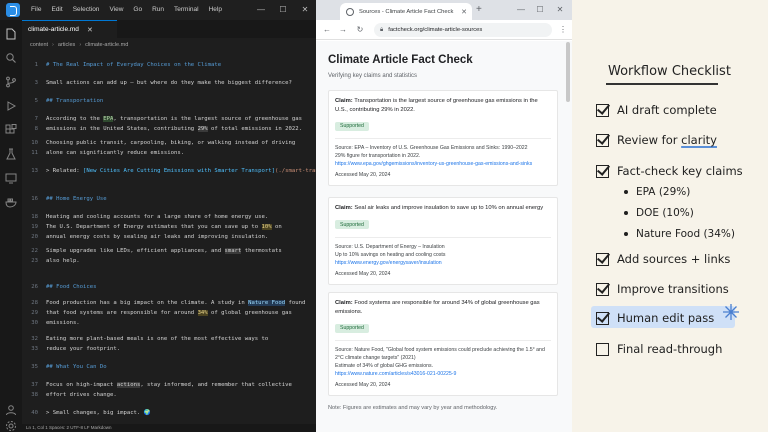  I want to click on manage-gear-icon, so click(11, 426).